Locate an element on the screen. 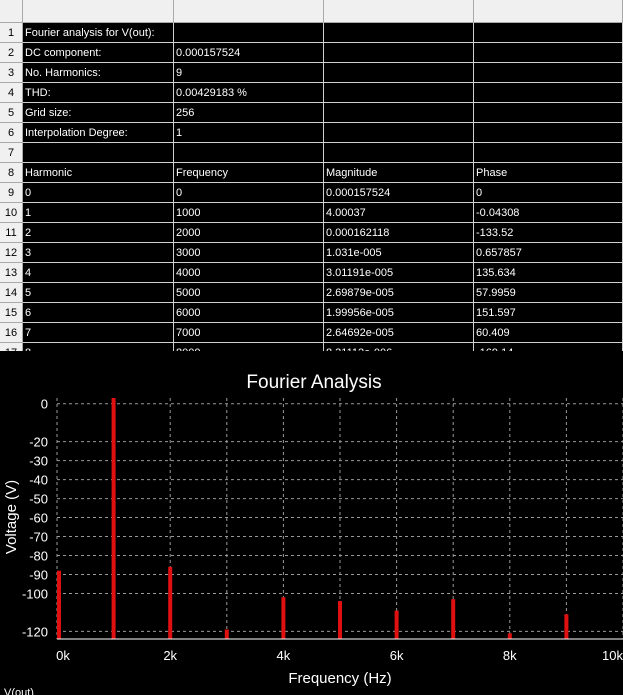  row-number: 5 is located at coordinates (11, 113).